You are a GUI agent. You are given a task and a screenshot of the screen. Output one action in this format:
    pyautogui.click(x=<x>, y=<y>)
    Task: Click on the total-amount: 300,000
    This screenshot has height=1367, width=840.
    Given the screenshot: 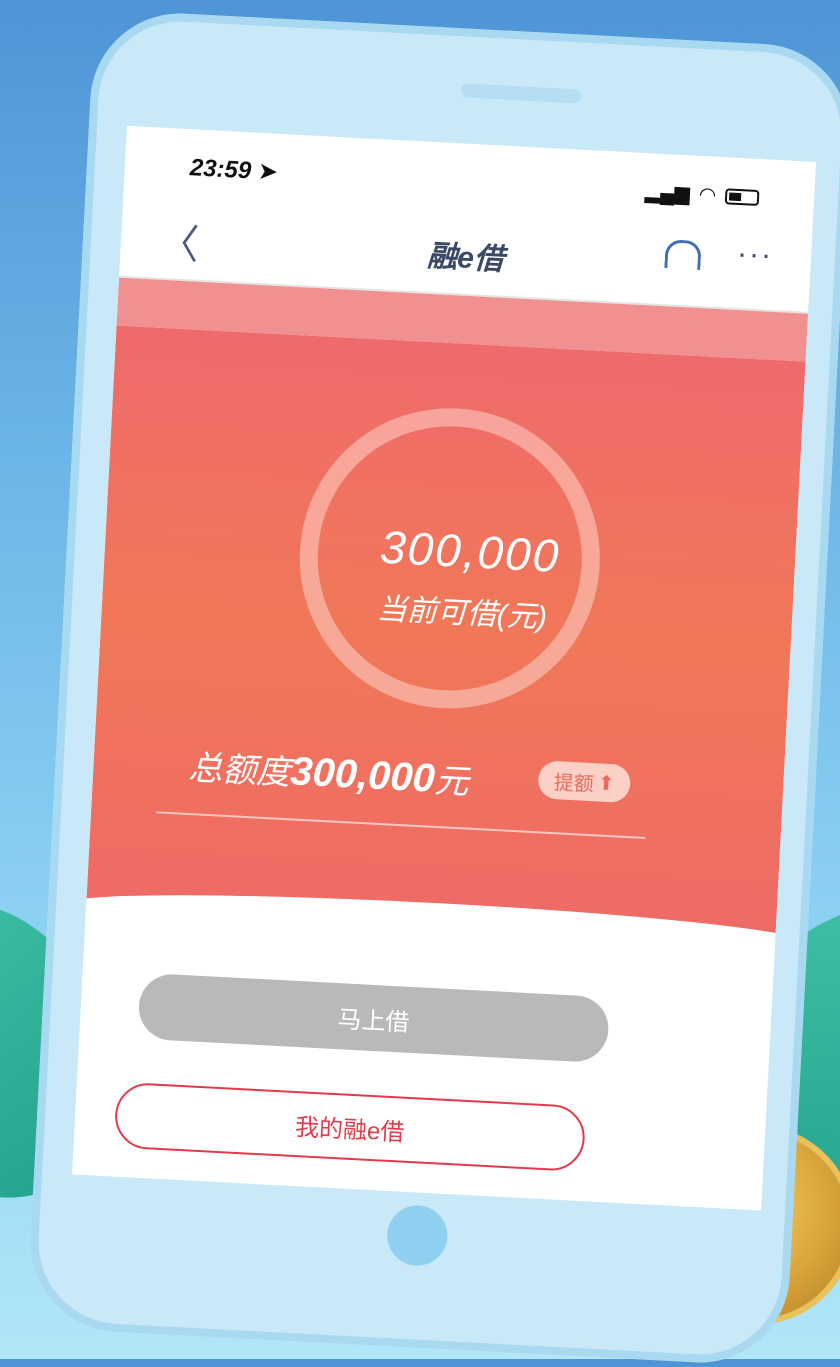 What is the action you would take?
    pyautogui.click(x=362, y=775)
    